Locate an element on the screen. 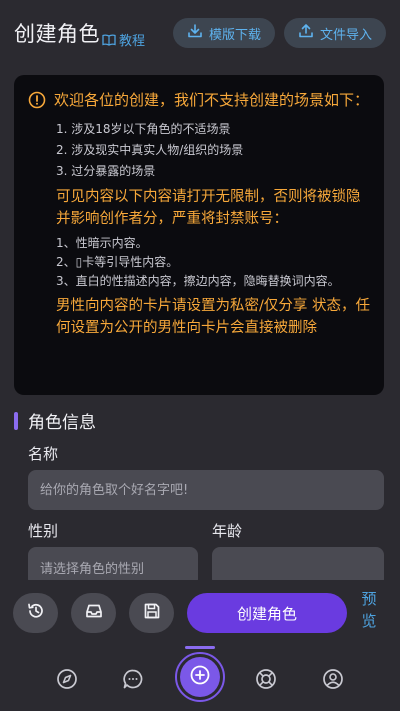  import-label: 文件导入 is located at coordinates (345, 35).